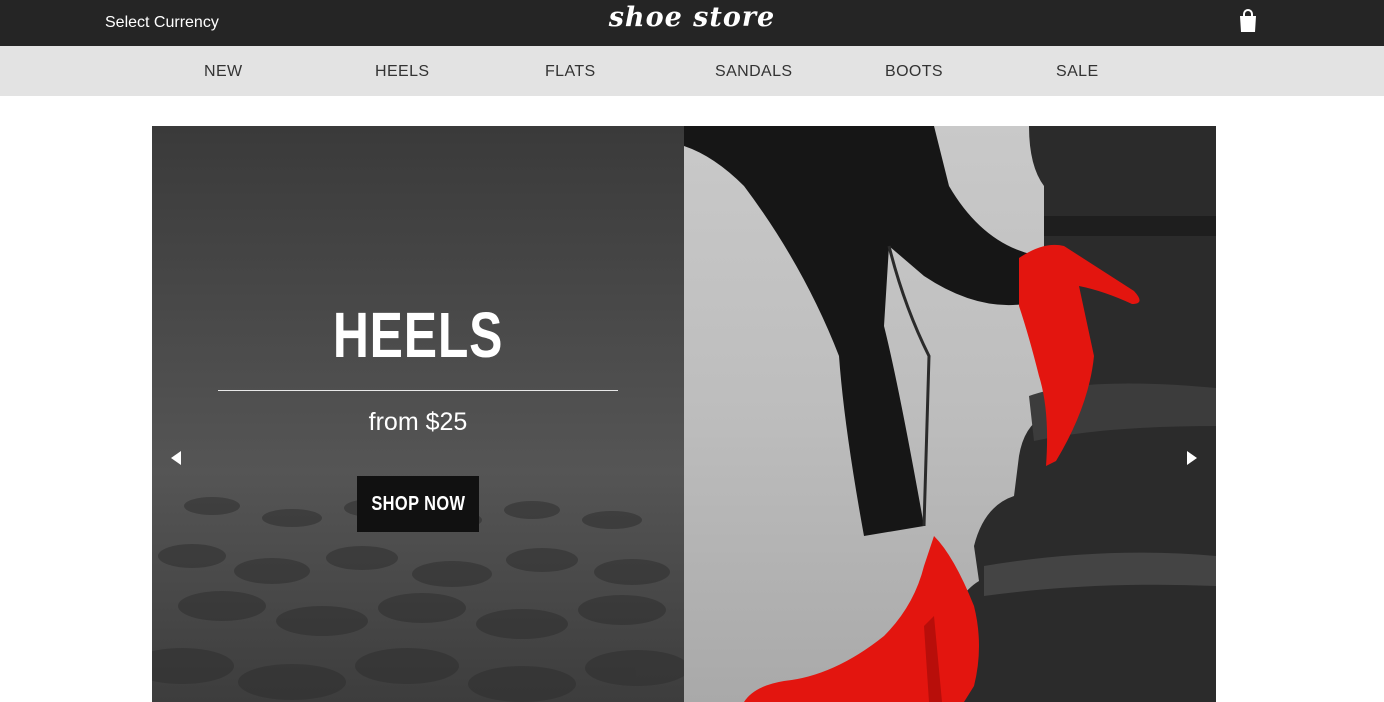 This screenshot has width=1384, height=702. What do you see at coordinates (692, 17) in the screenshot?
I see `logo-text: shoe store` at bounding box center [692, 17].